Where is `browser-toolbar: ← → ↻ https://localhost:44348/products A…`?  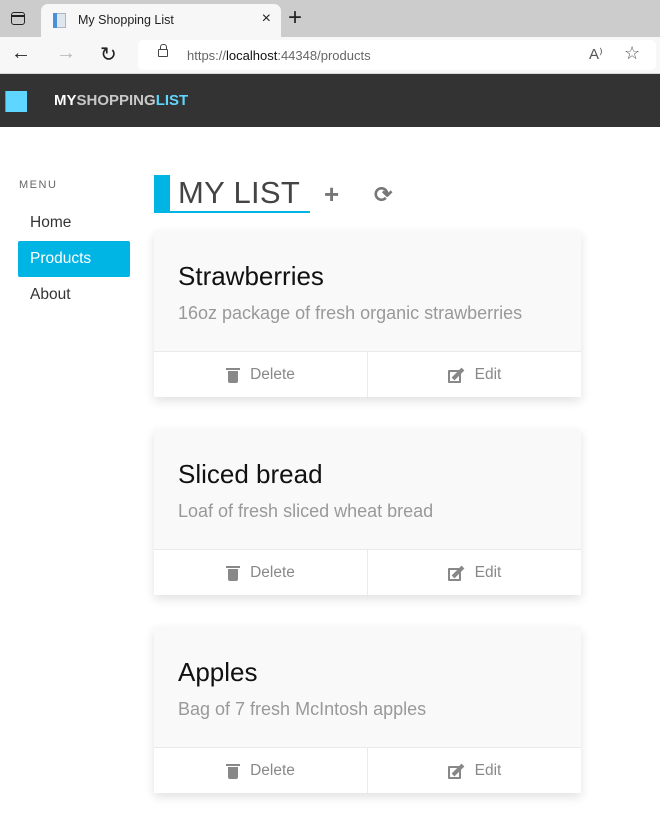 browser-toolbar: ← → ↻ https://localhost:44348/products A… is located at coordinates (330, 55).